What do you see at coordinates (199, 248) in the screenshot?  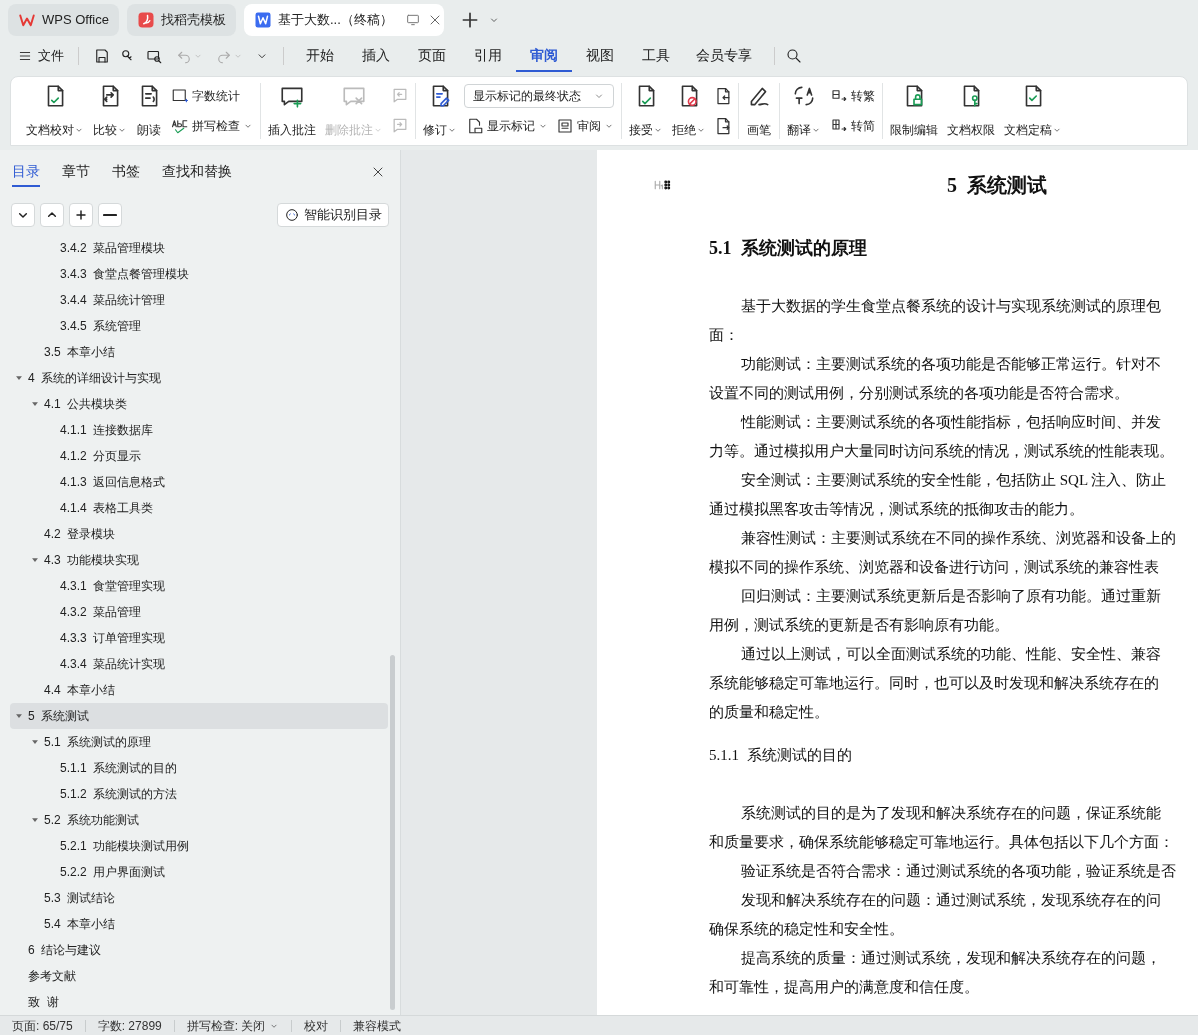 I see `toc-item: 3.4.2 菜品管理模块` at bounding box center [199, 248].